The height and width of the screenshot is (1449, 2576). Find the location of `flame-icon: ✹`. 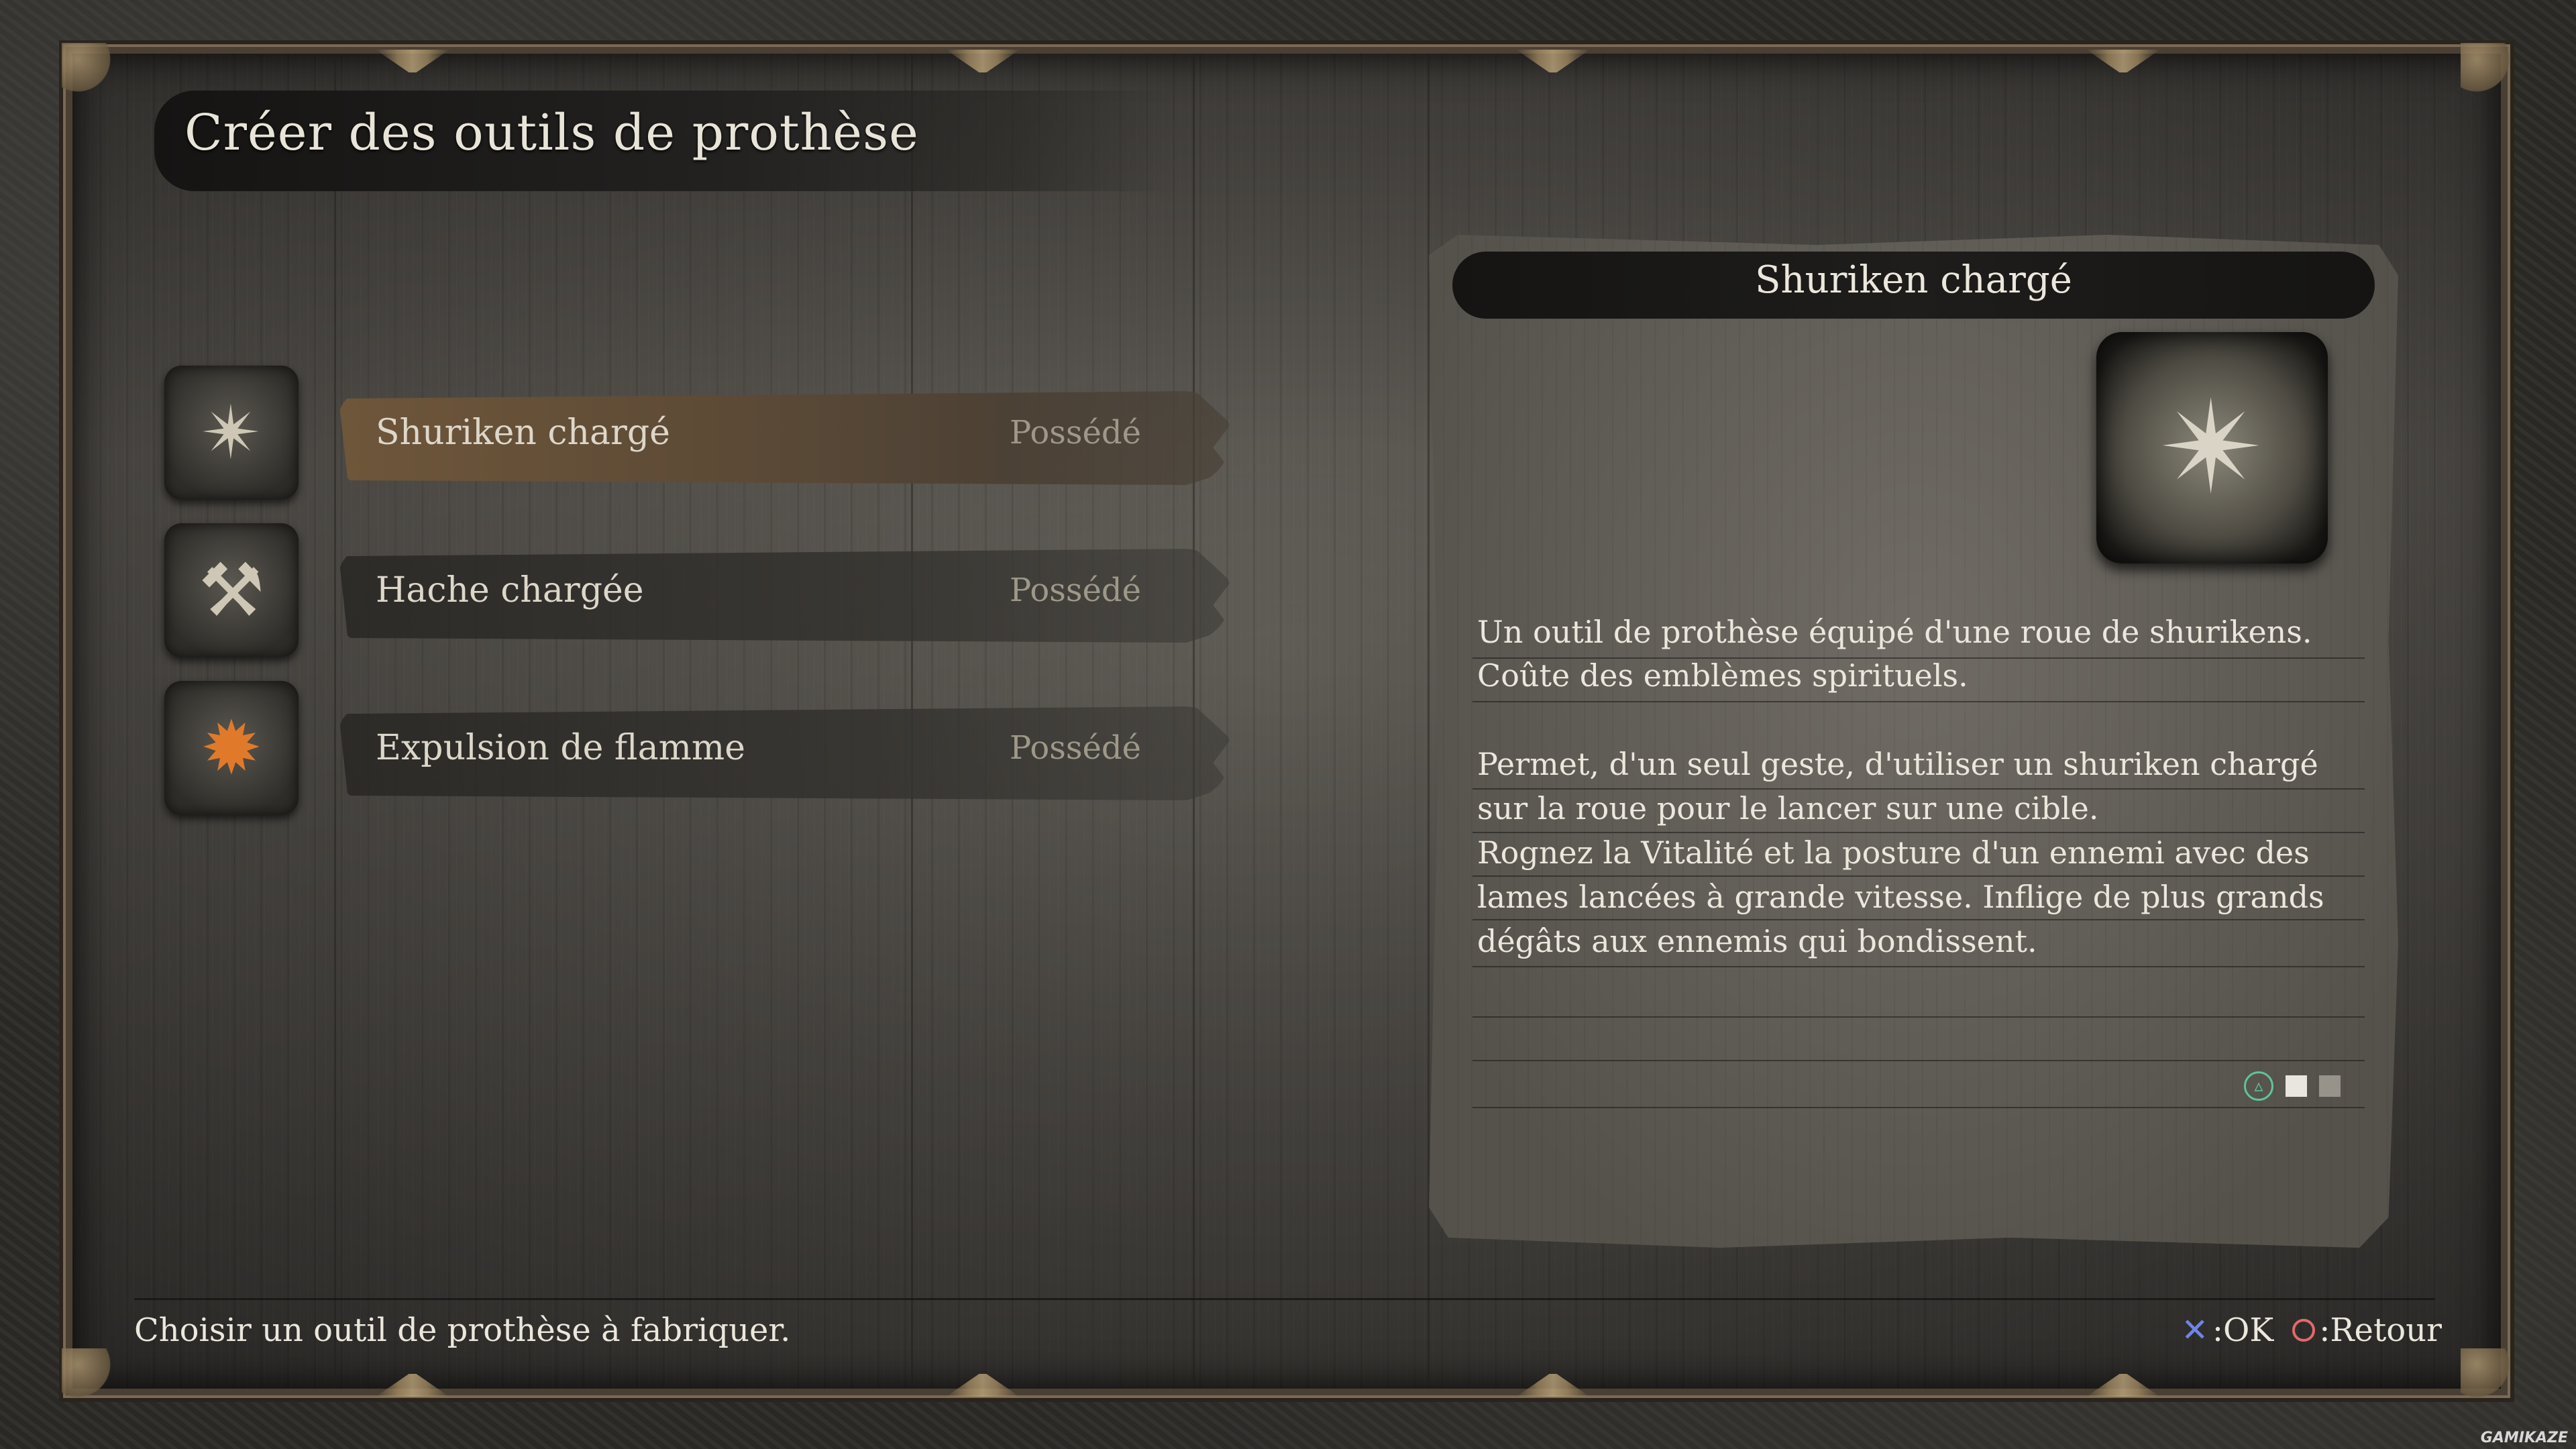

flame-icon: ✹ is located at coordinates (231, 748).